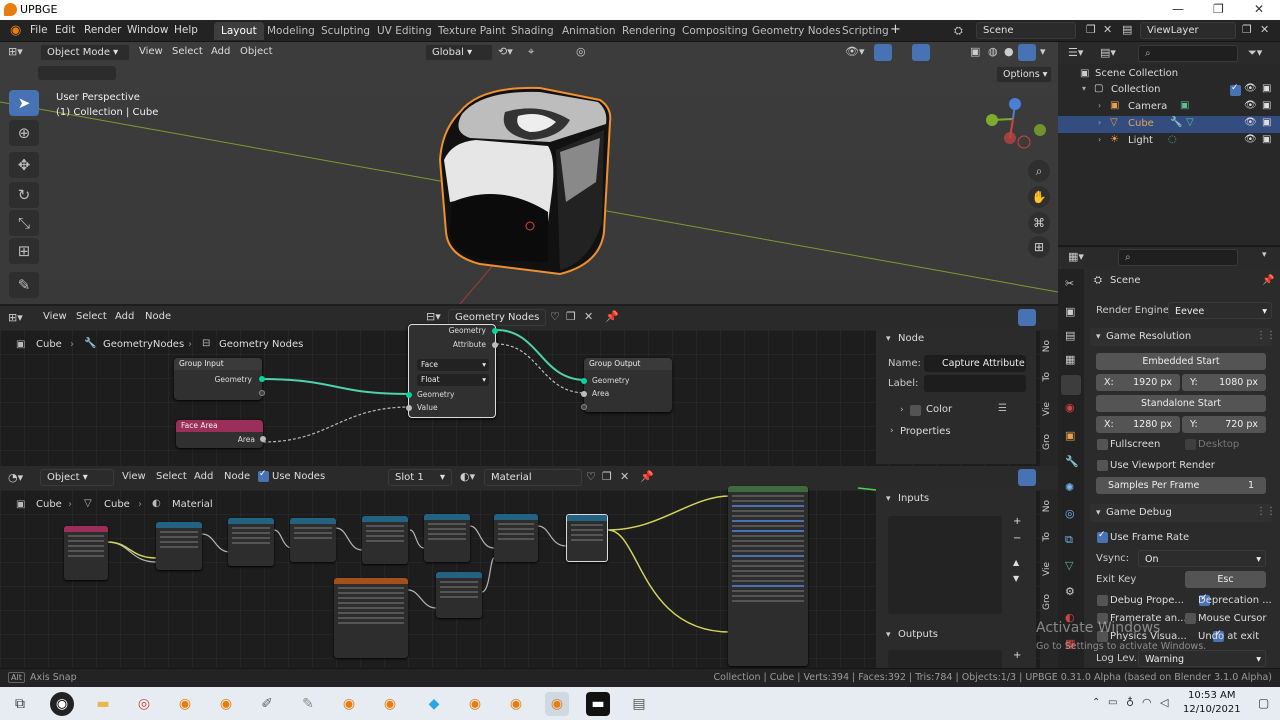  I want to click on task-view-icon: ⧉, so click(20, 704).